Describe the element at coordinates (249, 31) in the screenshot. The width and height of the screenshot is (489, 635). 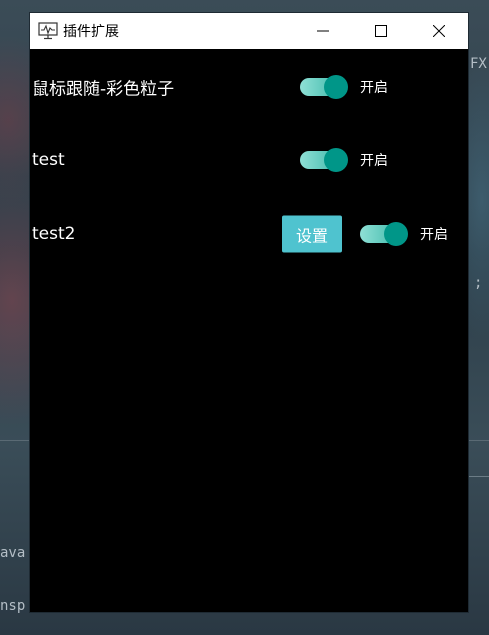
I see `title-bar: 插件扩展` at that location.